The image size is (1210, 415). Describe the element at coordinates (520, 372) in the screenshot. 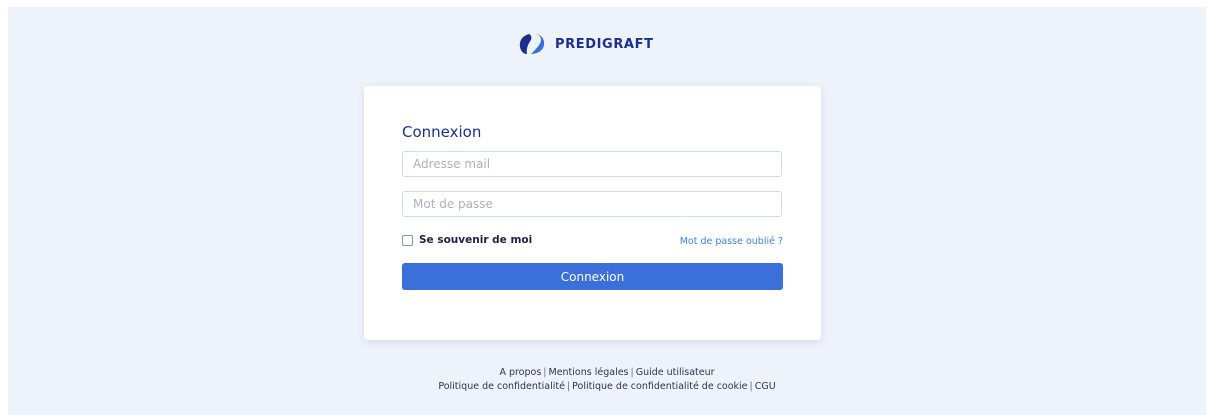

I see `footer-link-about: A propos` at that location.